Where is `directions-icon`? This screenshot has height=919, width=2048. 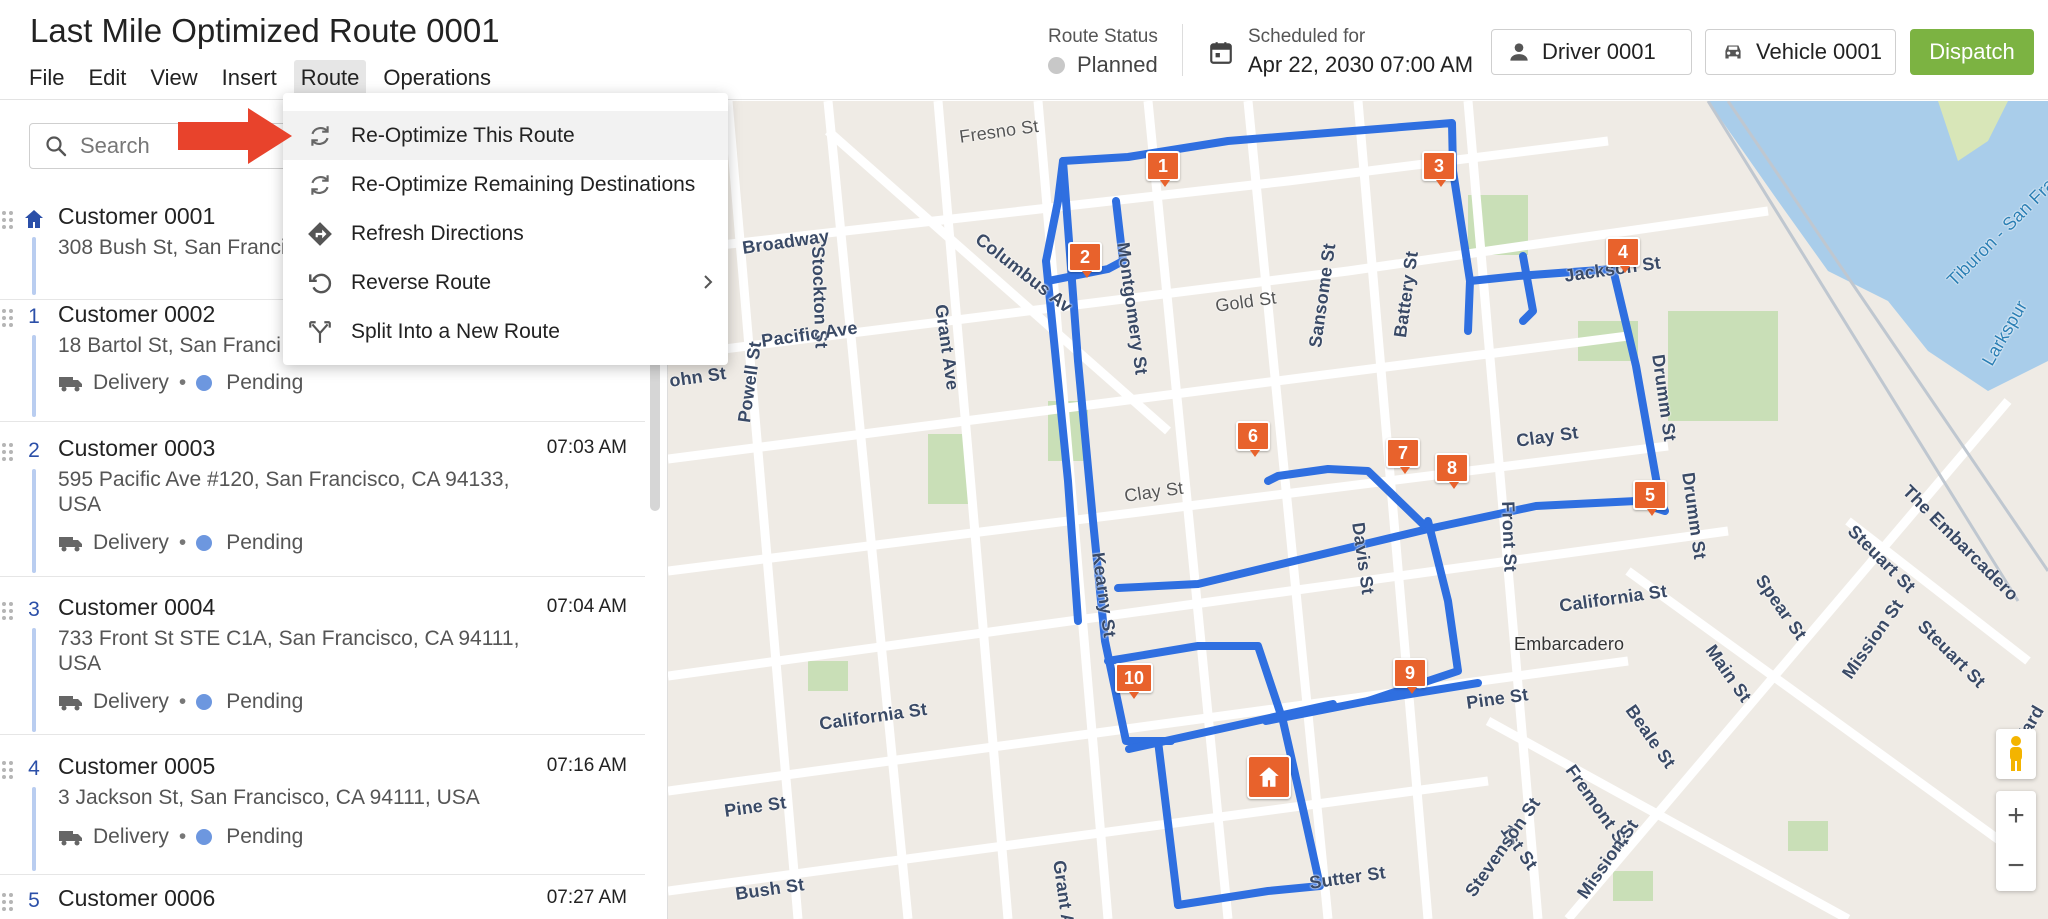
directions-icon is located at coordinates (320, 233).